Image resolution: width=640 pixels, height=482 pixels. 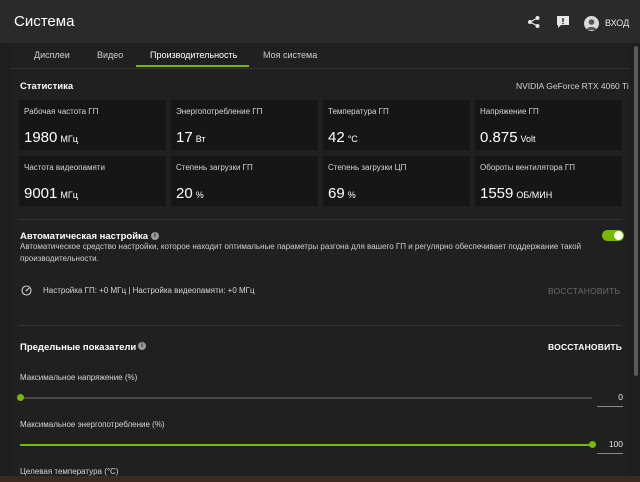 I want to click on stat-value: 69, so click(x=336, y=193).